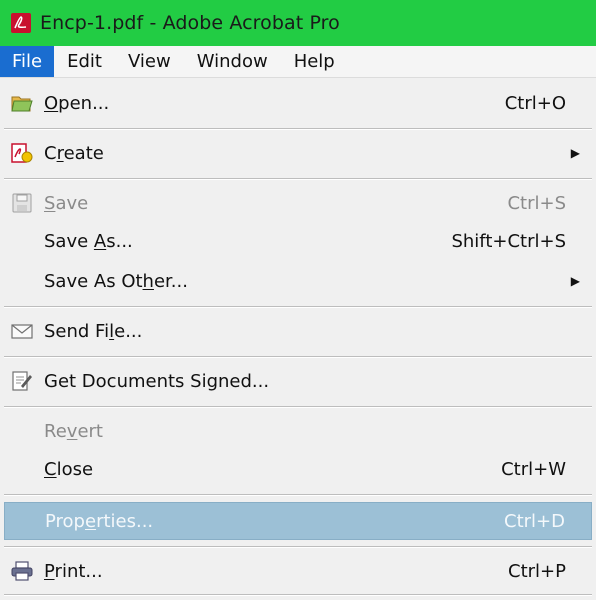 The width and height of the screenshot is (596, 600). Describe the element at coordinates (533, 469) in the screenshot. I see `shortcut-label: Ctrl+W` at that location.